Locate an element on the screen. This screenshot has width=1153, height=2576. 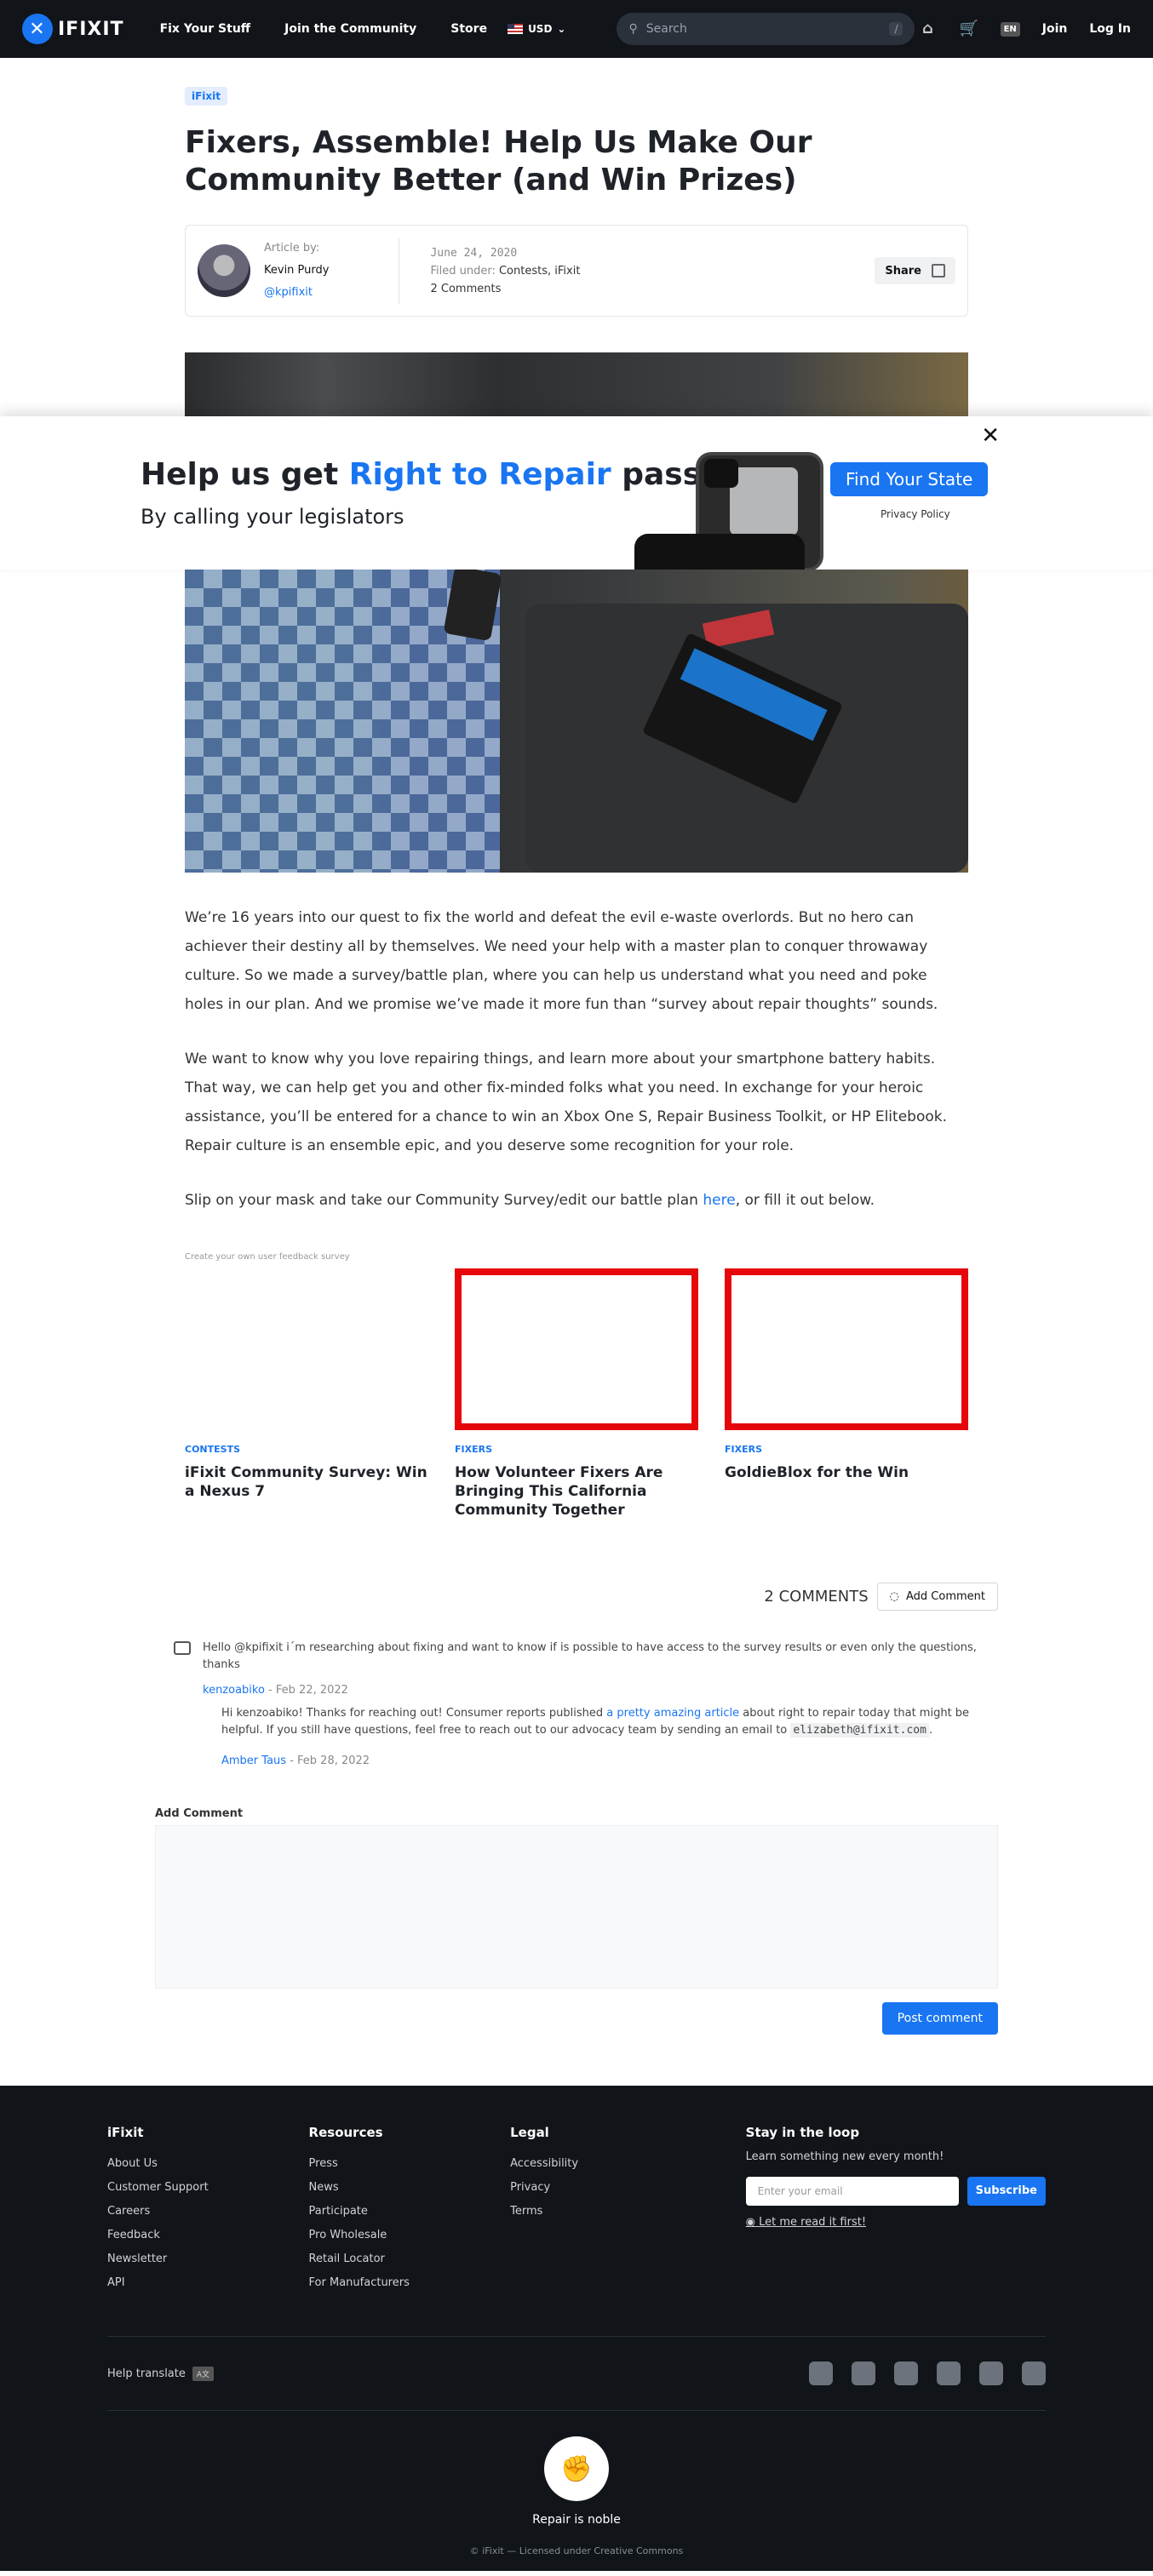
footer-link-feedback: Feedback is located at coordinates (208, 2235).